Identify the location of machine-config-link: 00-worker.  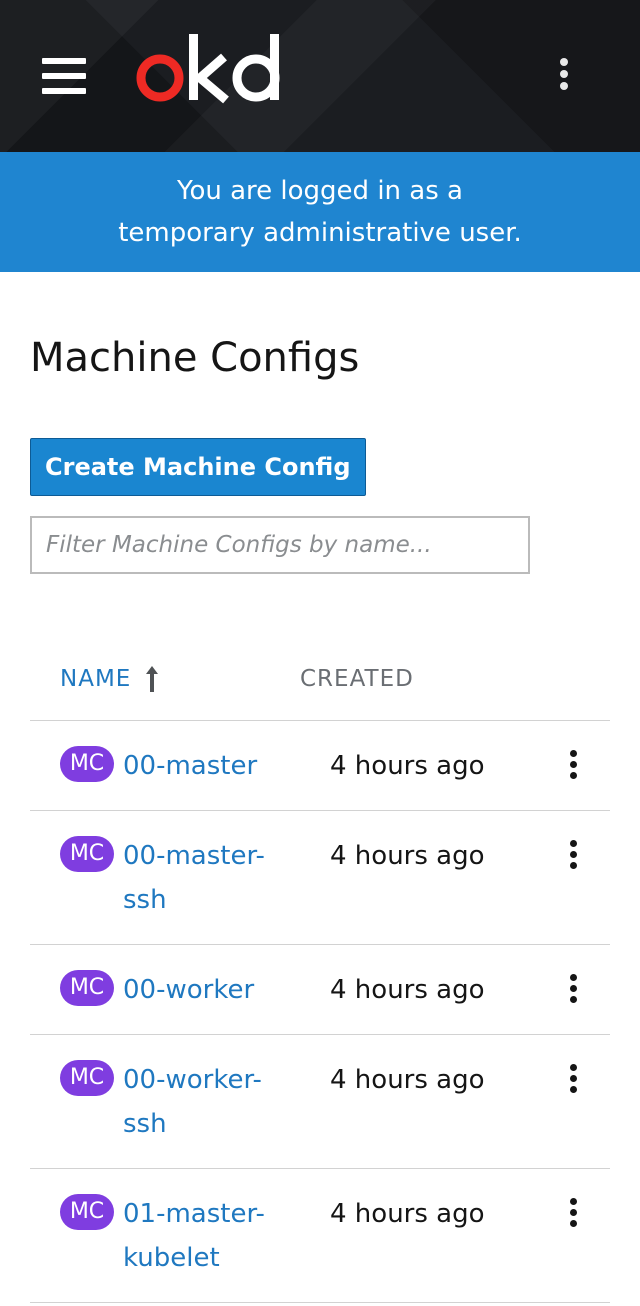
(198, 990).